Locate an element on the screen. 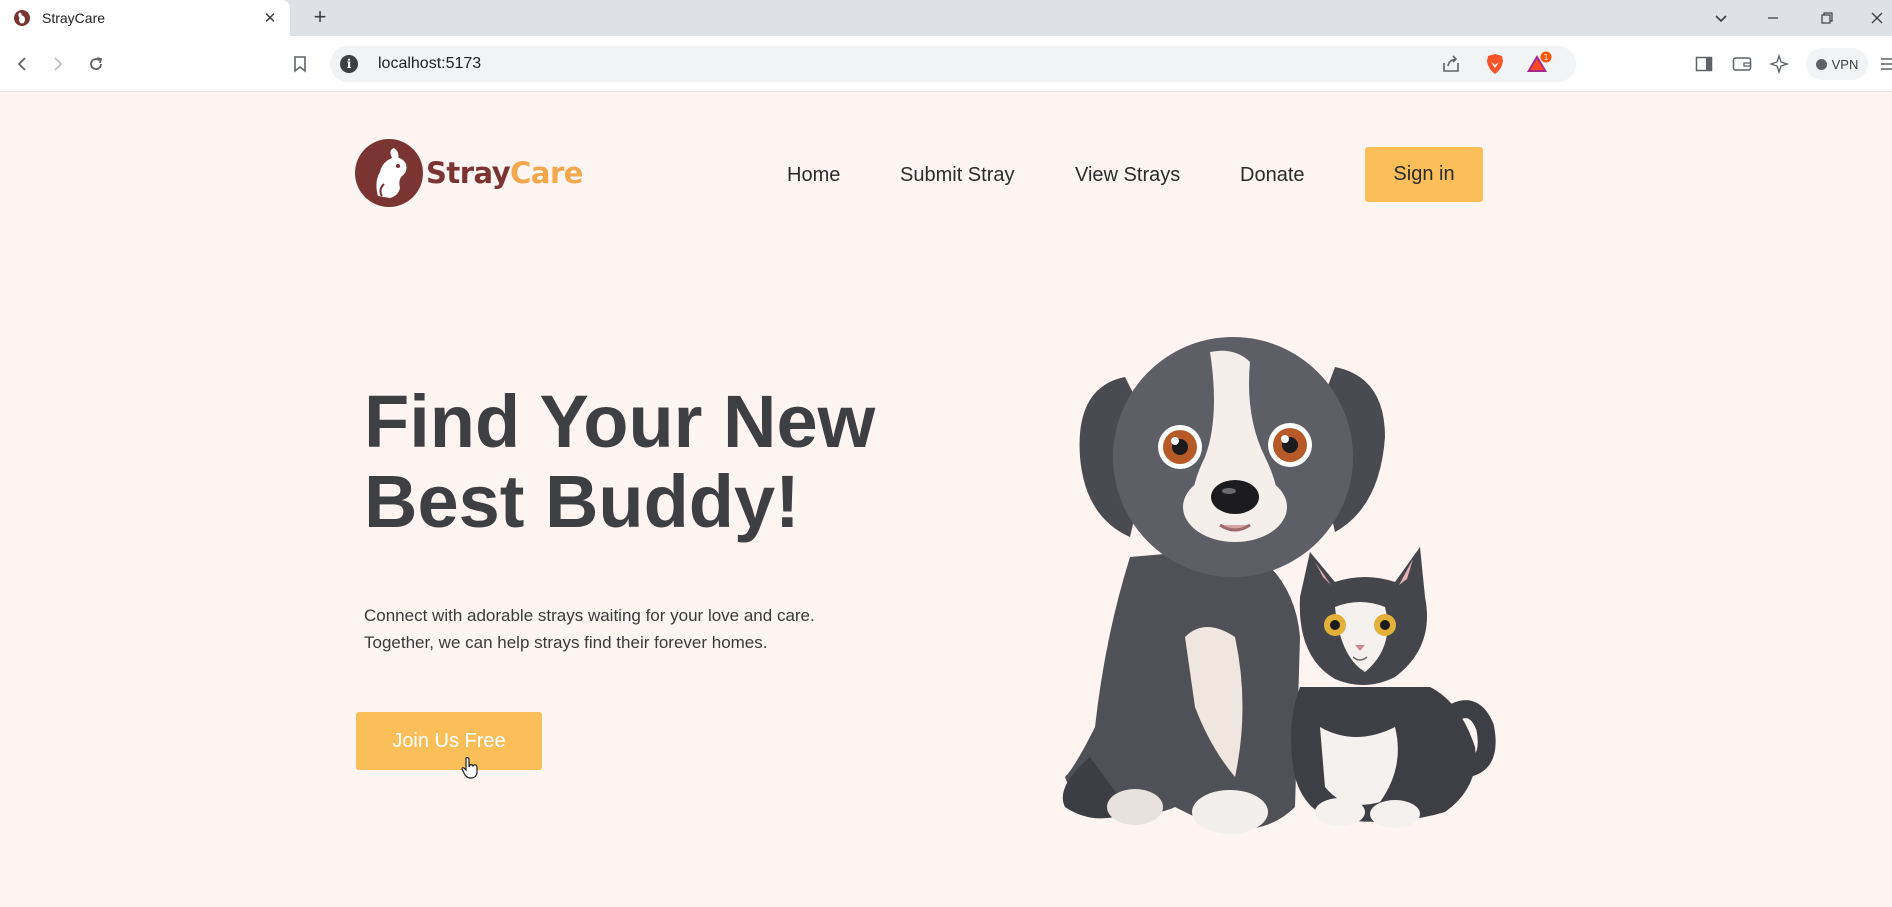 The height and width of the screenshot is (907, 1892). close-window-icon is located at coordinates (1877, 18).